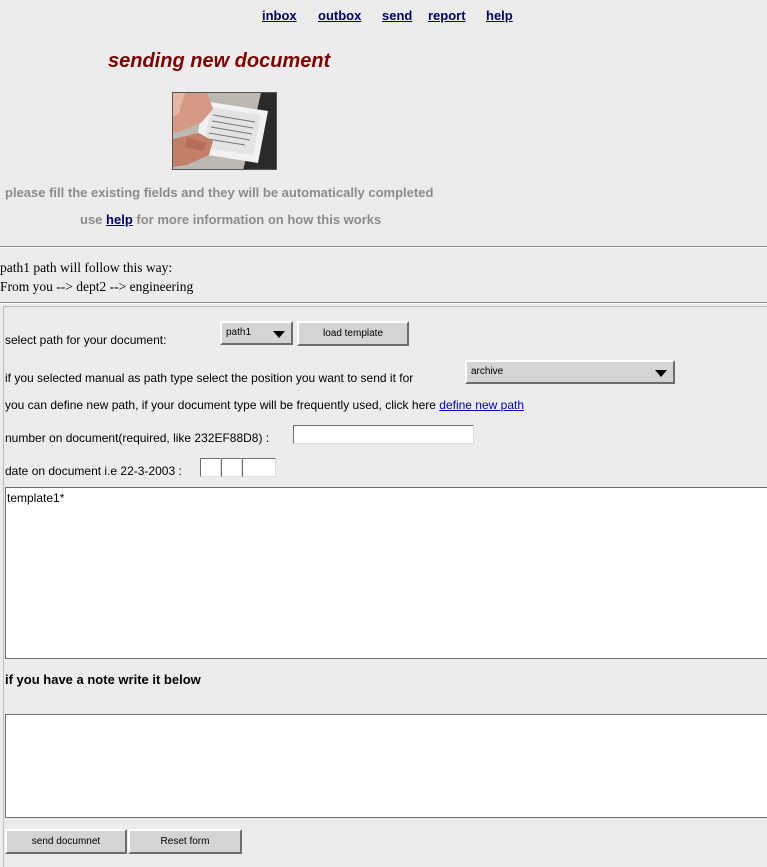 The width and height of the screenshot is (767, 867). I want to click on send-document-button: send documnet, so click(66, 841).